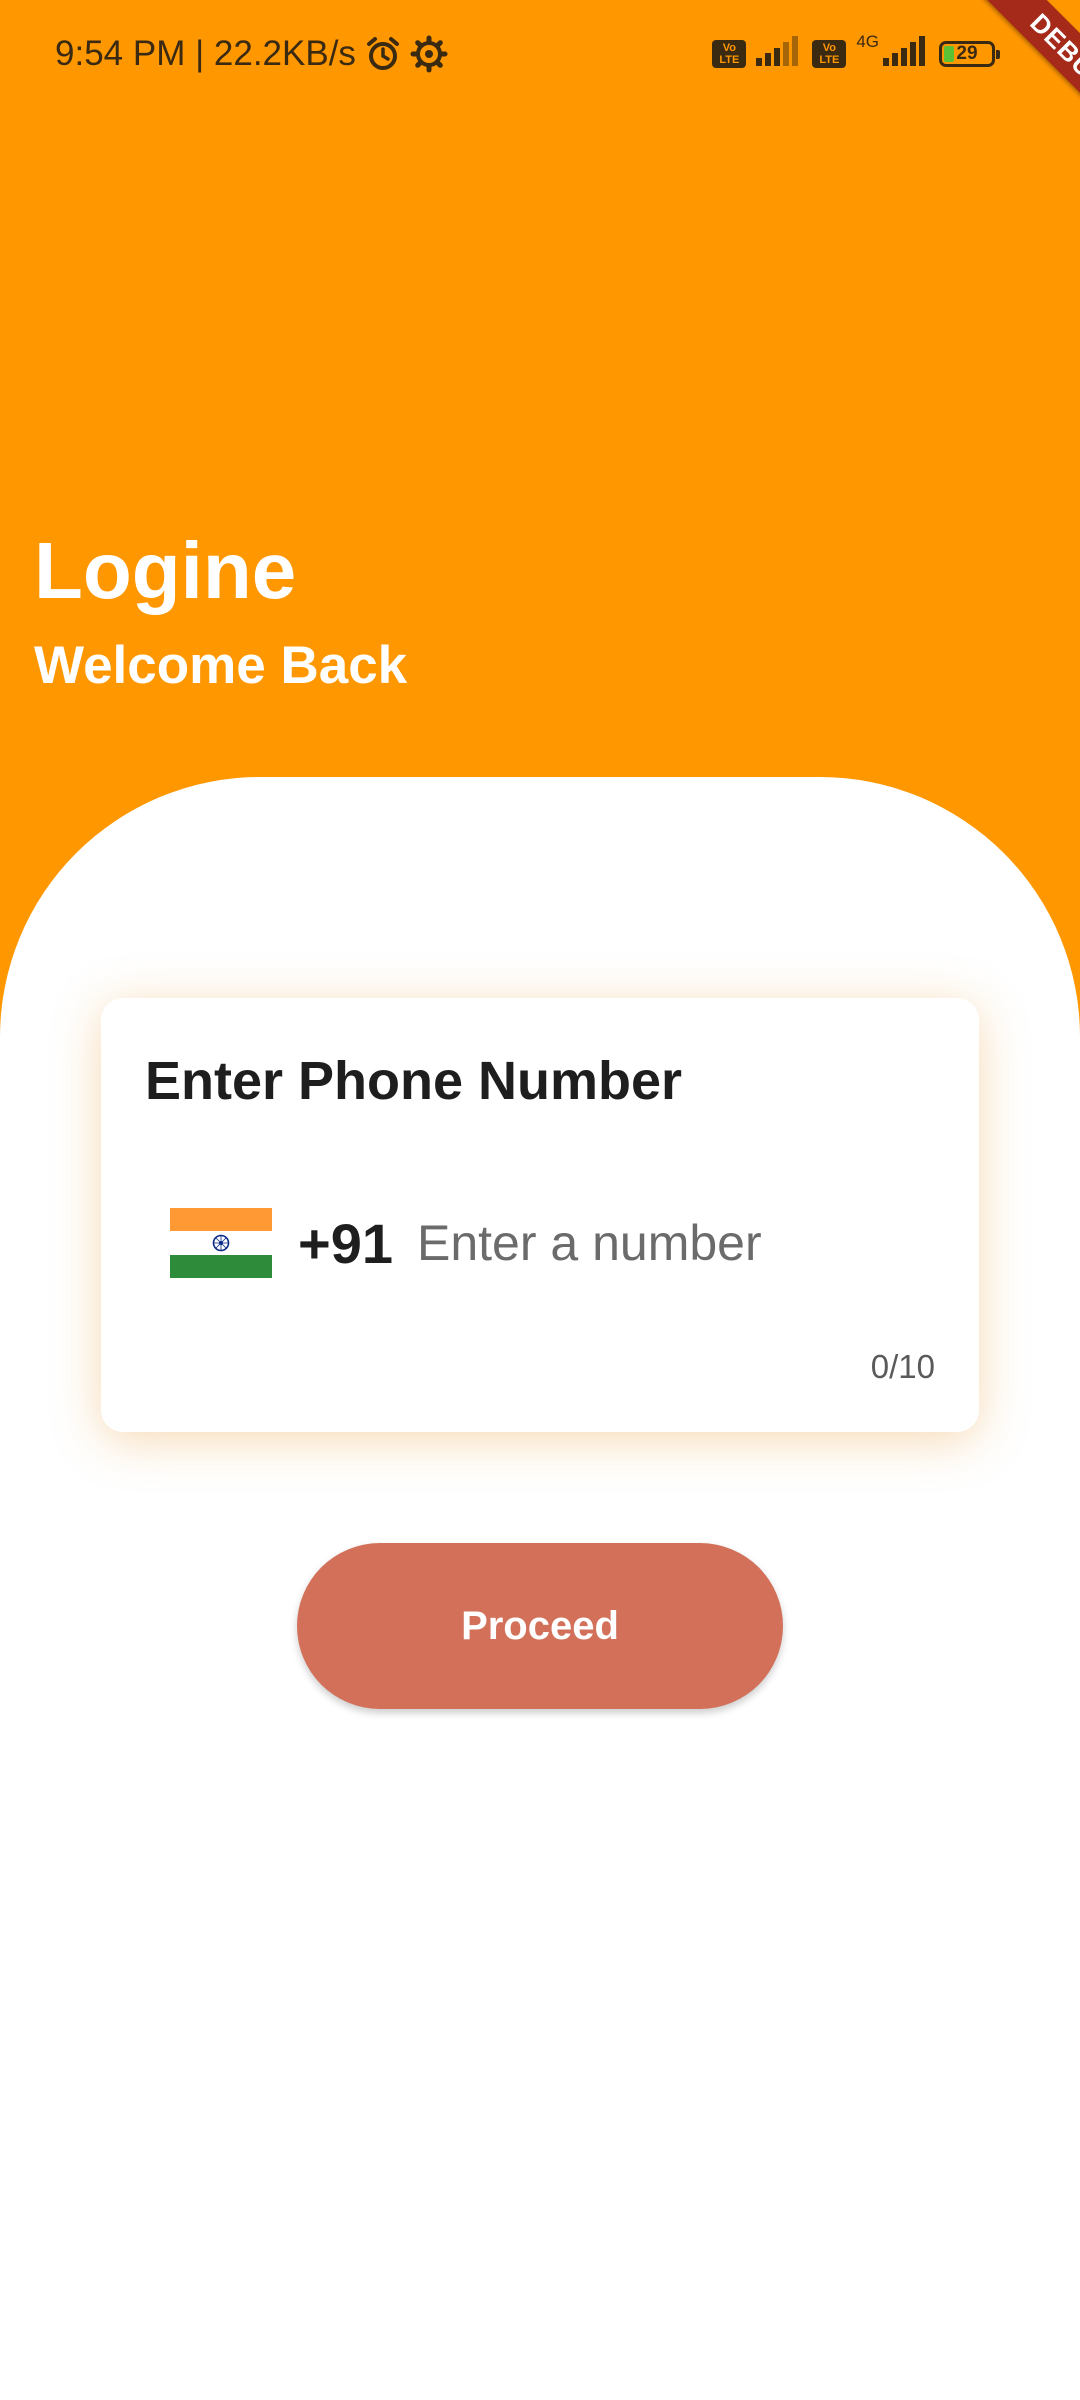 The image size is (1080, 2400). I want to click on debug-banner: DEBUG, so click(1000, 80).